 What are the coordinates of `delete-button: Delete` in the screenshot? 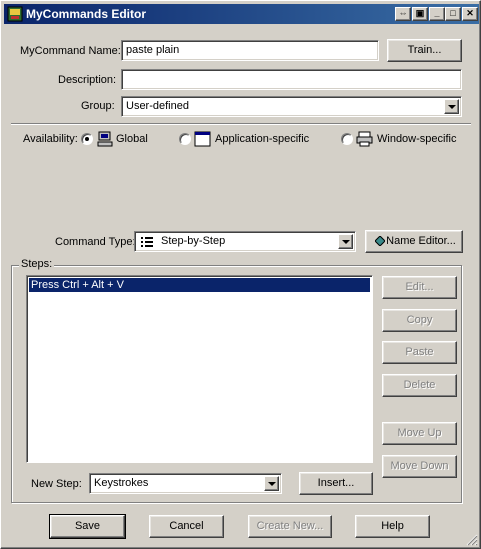 It's located at (419, 385).